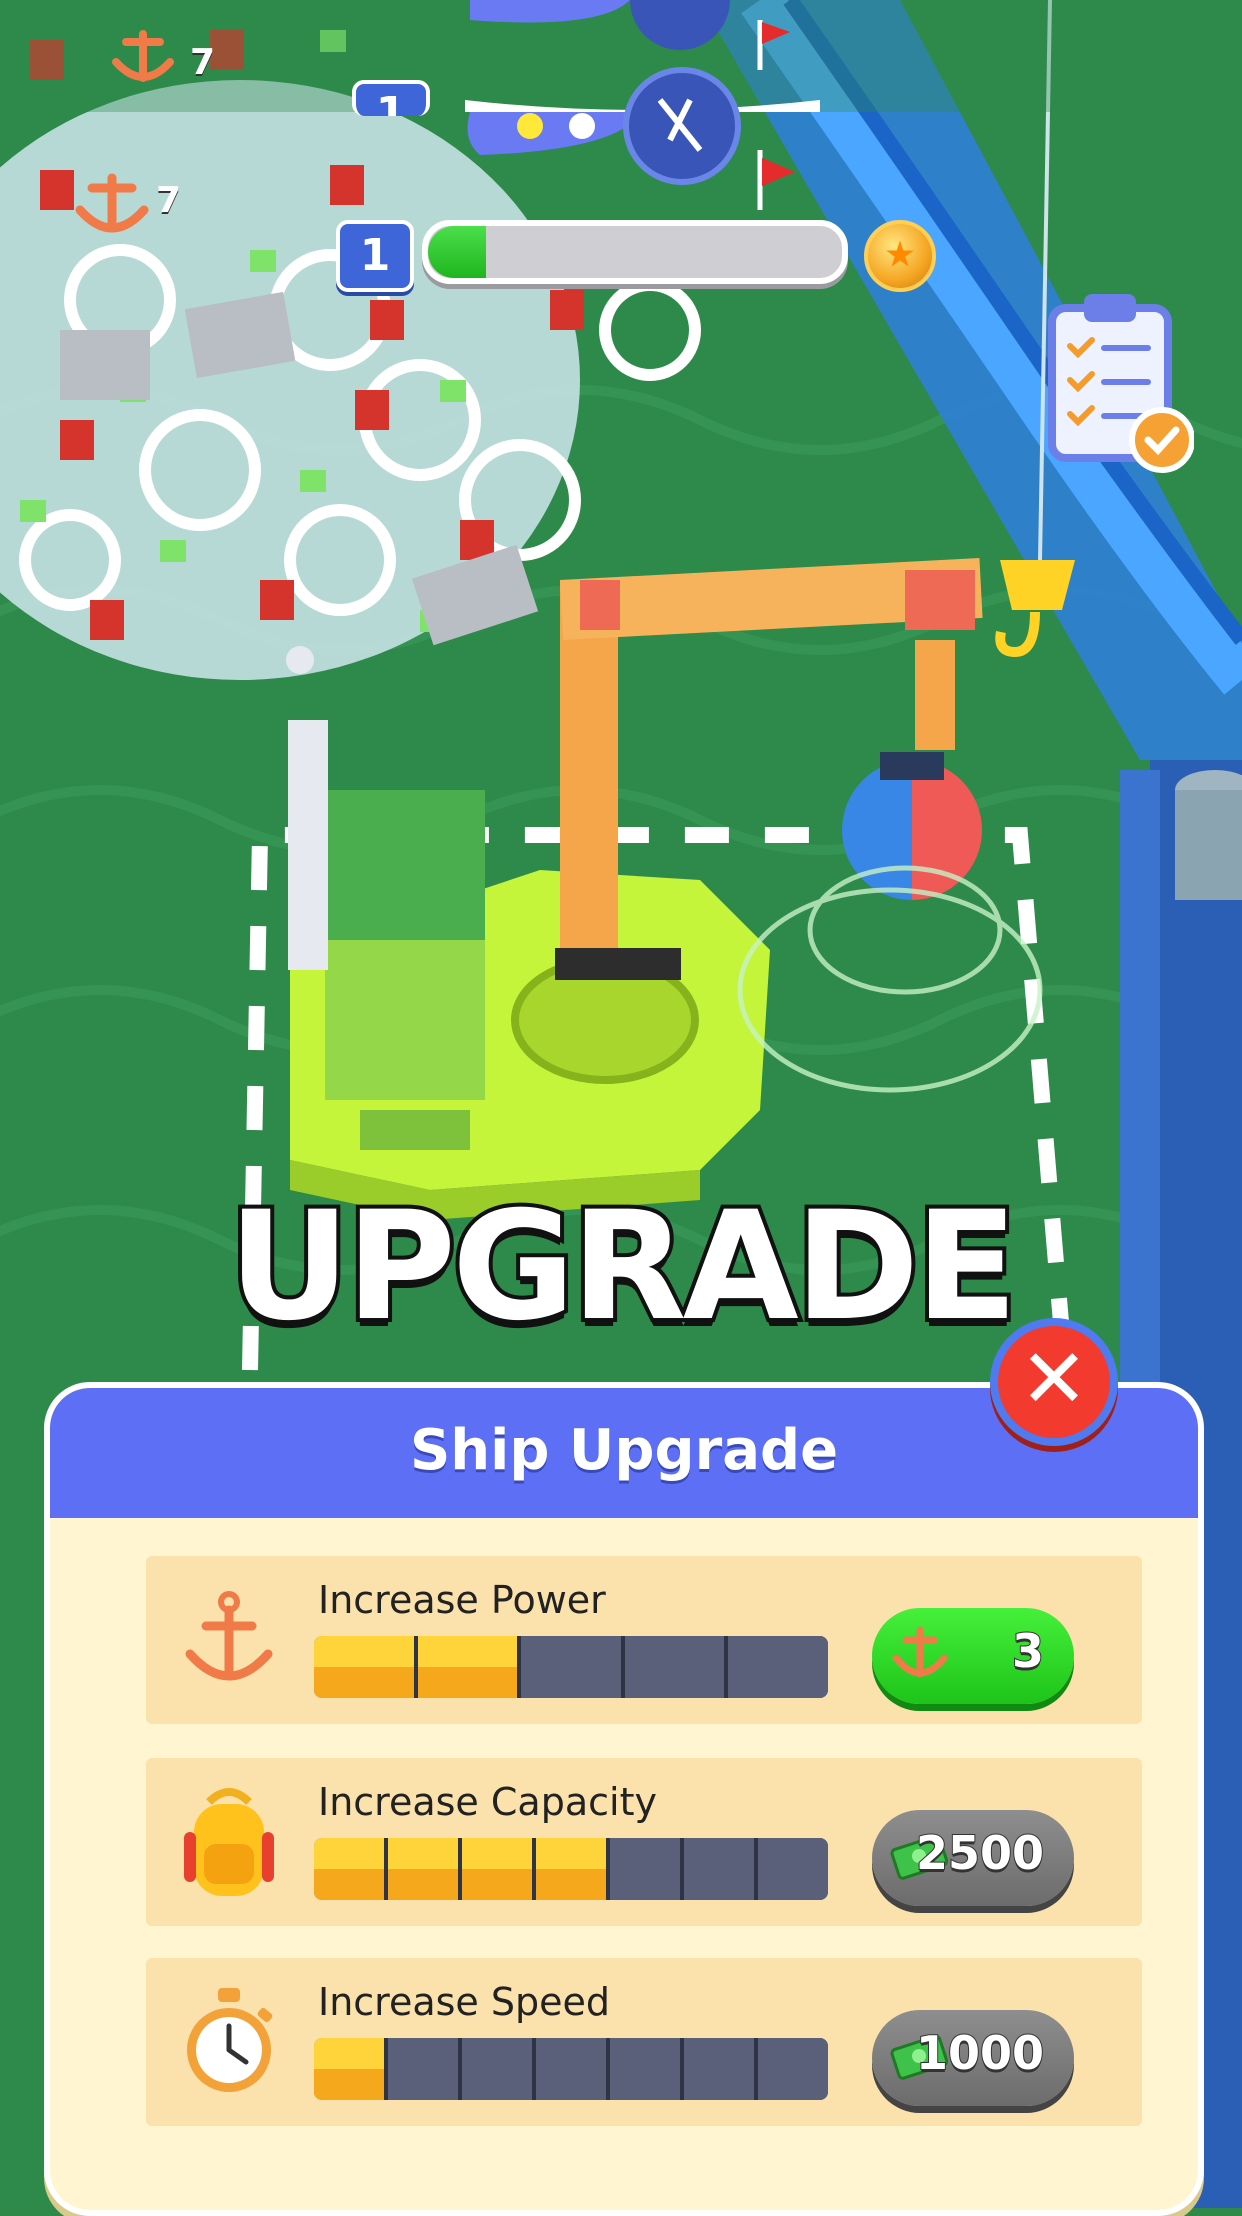 This screenshot has height=2216, width=1242. I want to click on upgrade-row-power: Increase Power 3, so click(644, 1640).